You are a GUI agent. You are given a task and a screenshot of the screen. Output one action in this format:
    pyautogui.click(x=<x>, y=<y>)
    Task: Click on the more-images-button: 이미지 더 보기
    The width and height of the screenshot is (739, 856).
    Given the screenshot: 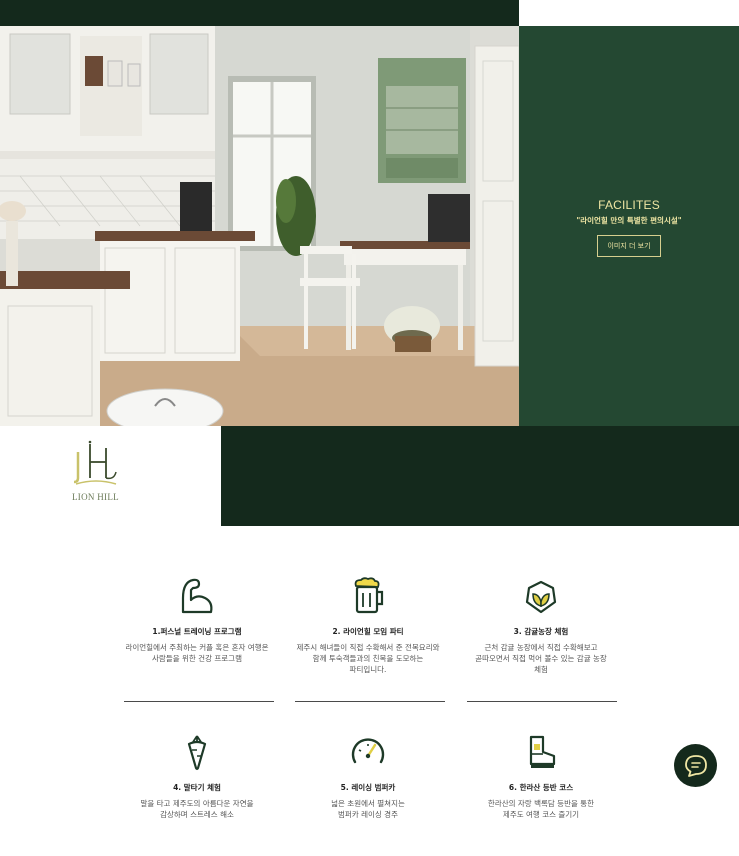 What is the action you would take?
    pyautogui.click(x=629, y=245)
    